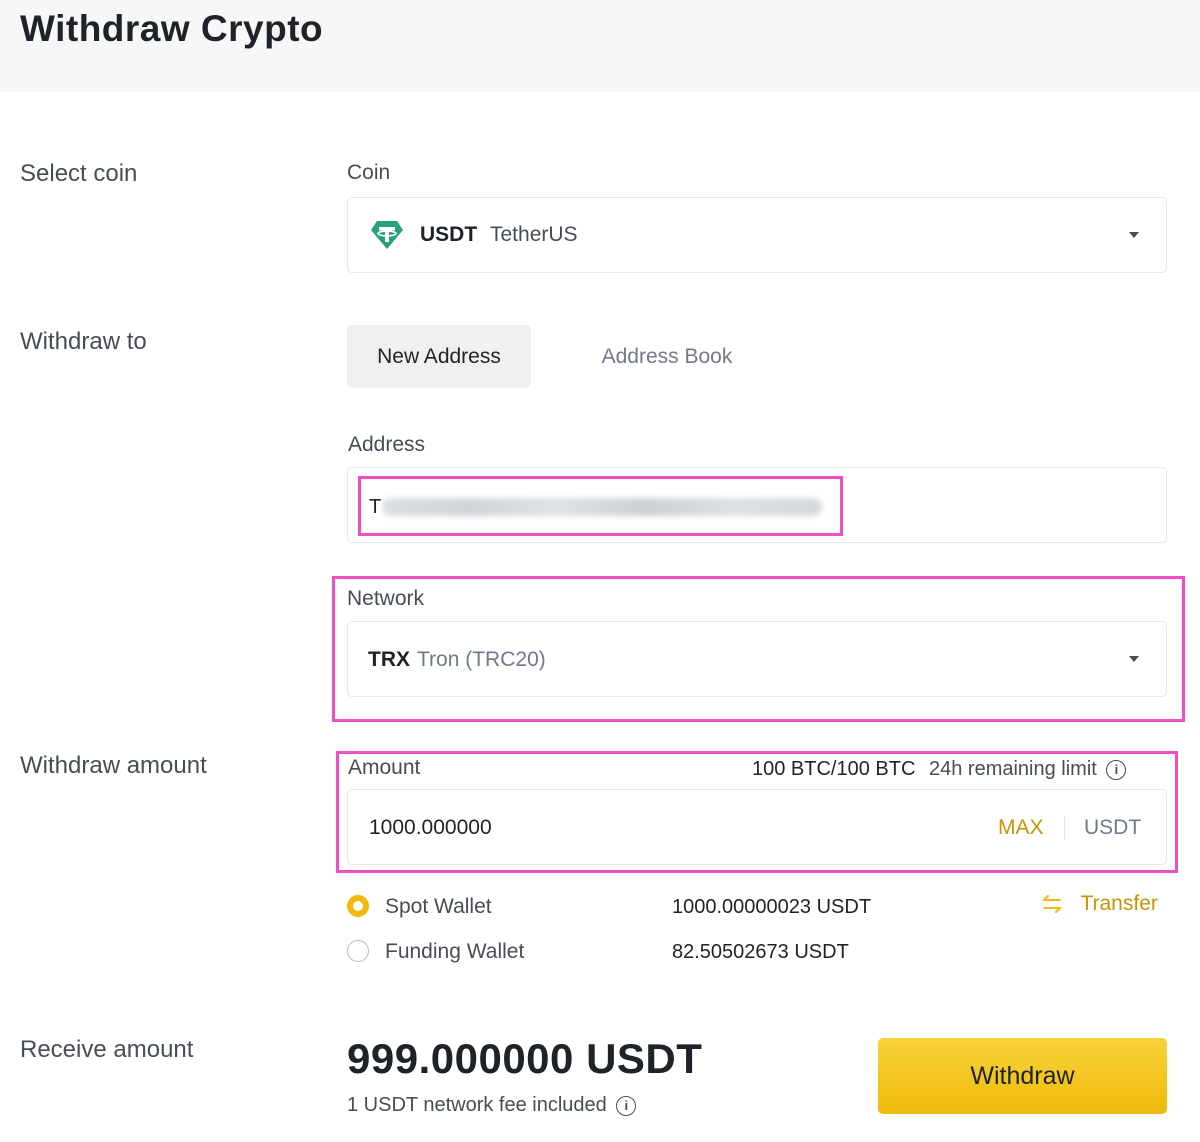 Image resolution: width=1200 pixels, height=1142 pixels. Describe the element at coordinates (386, 598) in the screenshot. I see `network-field-label: Network` at that location.